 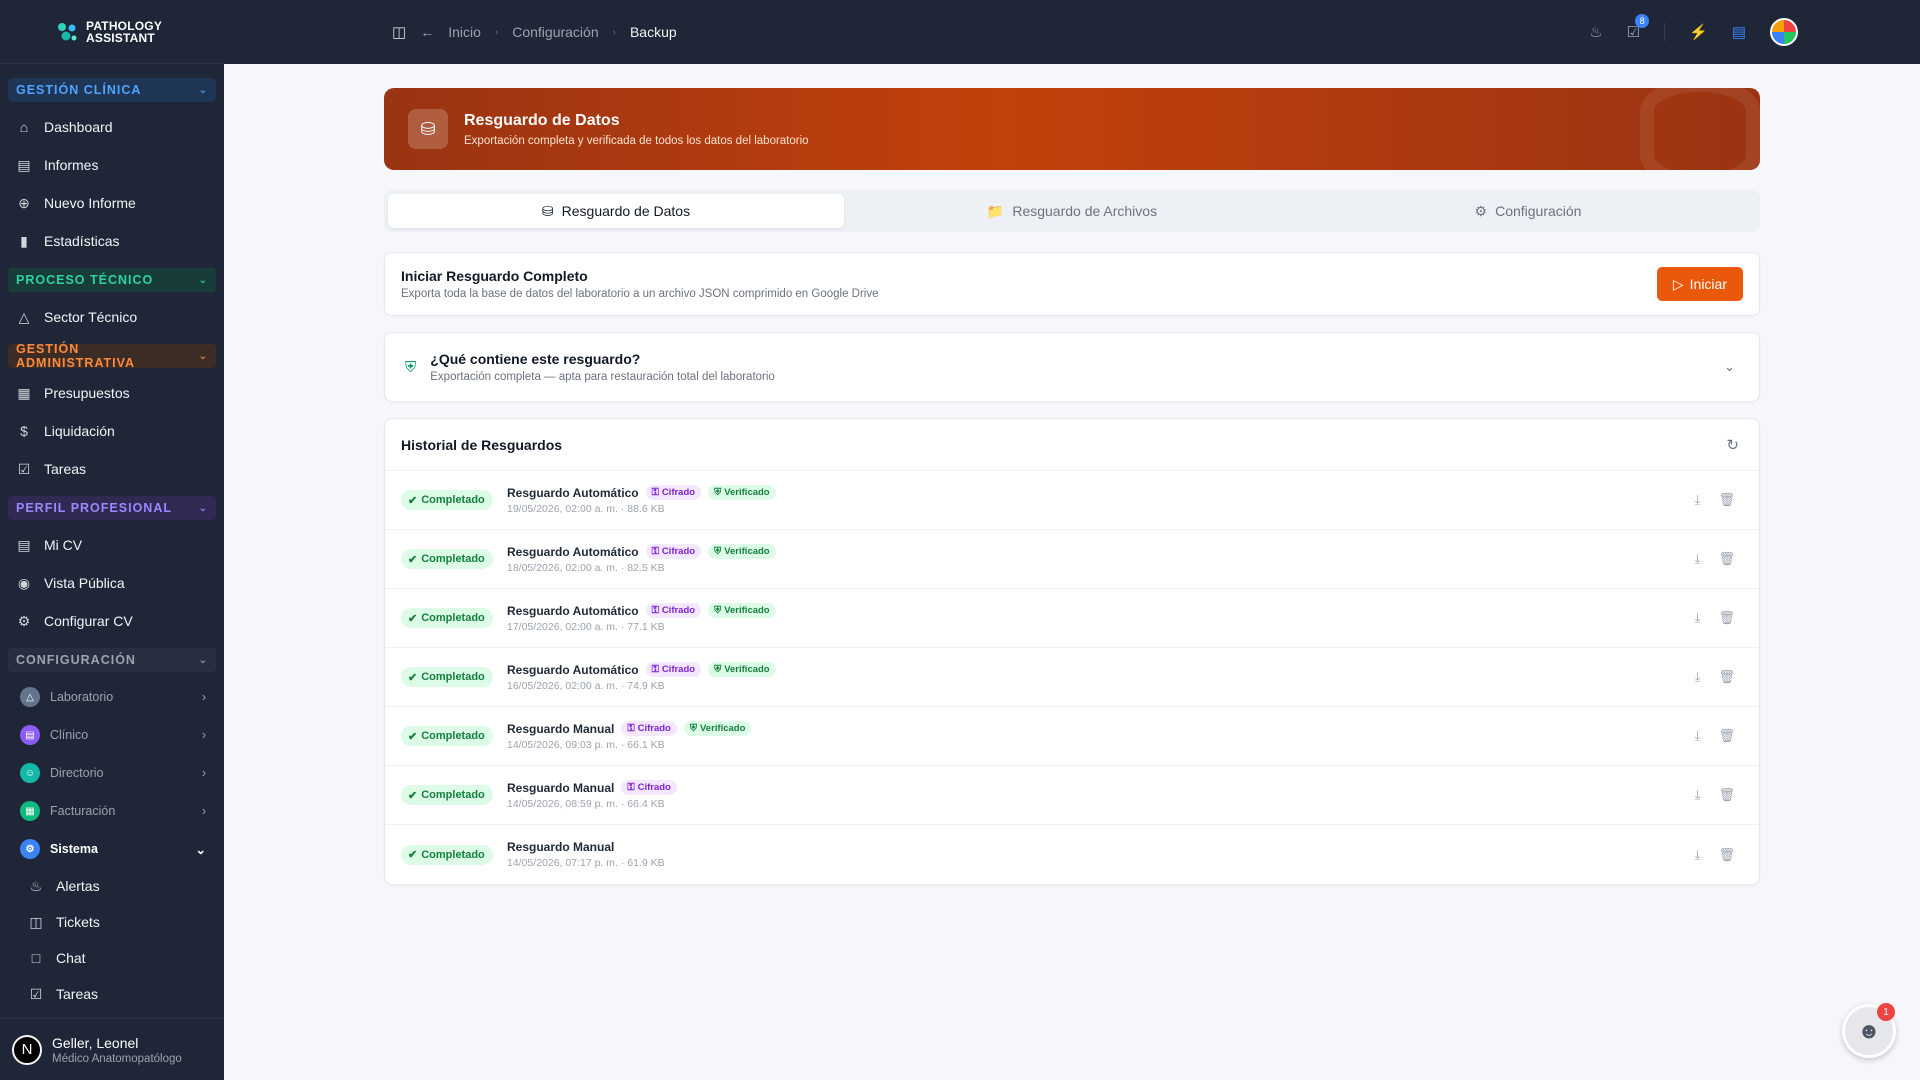 I want to click on sidebar-item-dashboard: ⌂ Dashboard, so click(x=112, y=127).